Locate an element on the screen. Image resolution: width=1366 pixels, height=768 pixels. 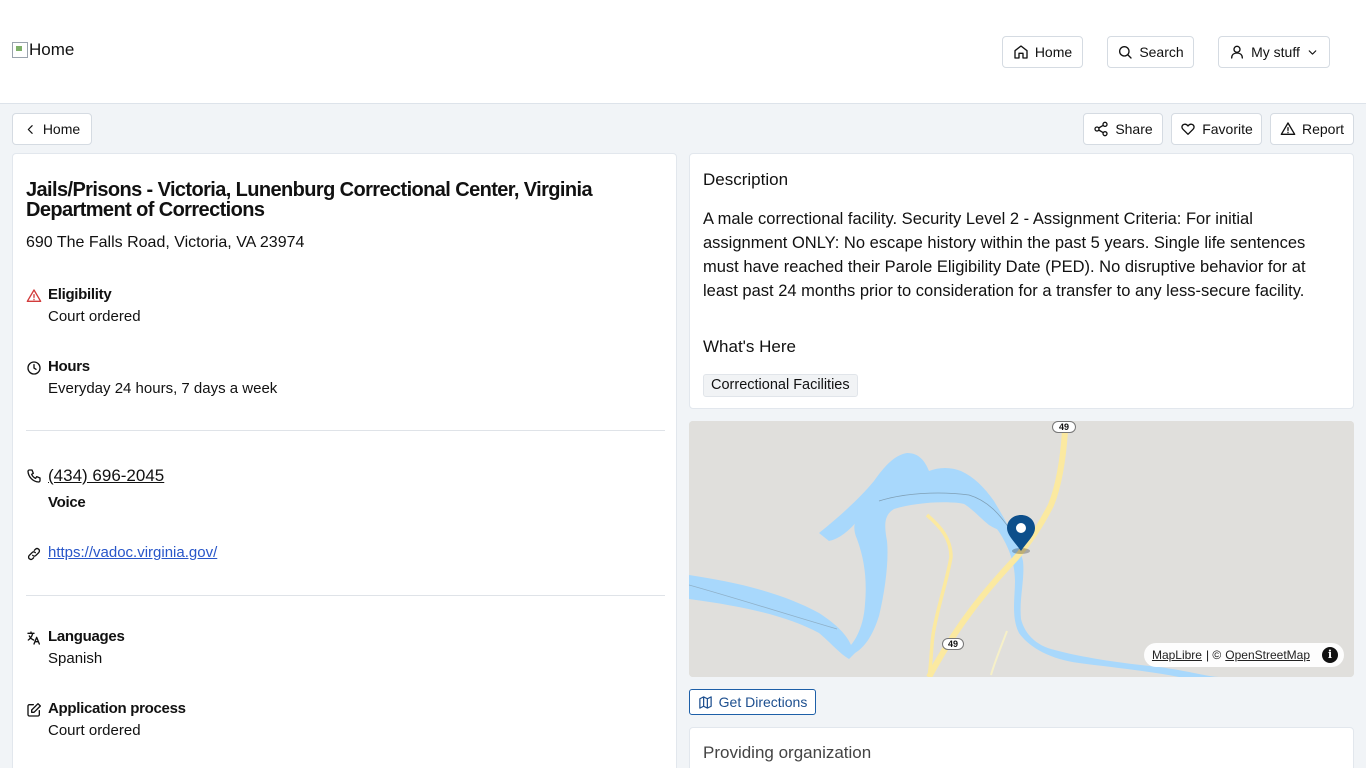
eligibility-section: Eligibility Court ordered is located at coordinates (83, 305).